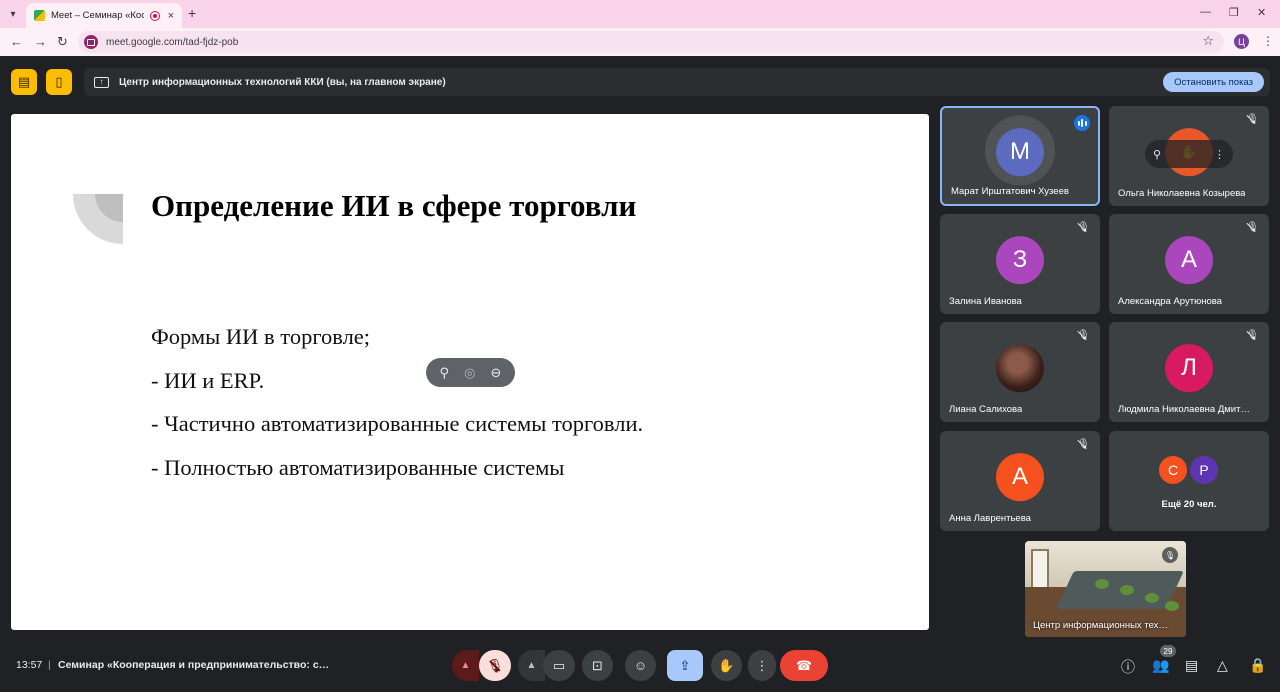  What do you see at coordinates (39, 15) in the screenshot?
I see `meet-favicon-icon` at bounding box center [39, 15].